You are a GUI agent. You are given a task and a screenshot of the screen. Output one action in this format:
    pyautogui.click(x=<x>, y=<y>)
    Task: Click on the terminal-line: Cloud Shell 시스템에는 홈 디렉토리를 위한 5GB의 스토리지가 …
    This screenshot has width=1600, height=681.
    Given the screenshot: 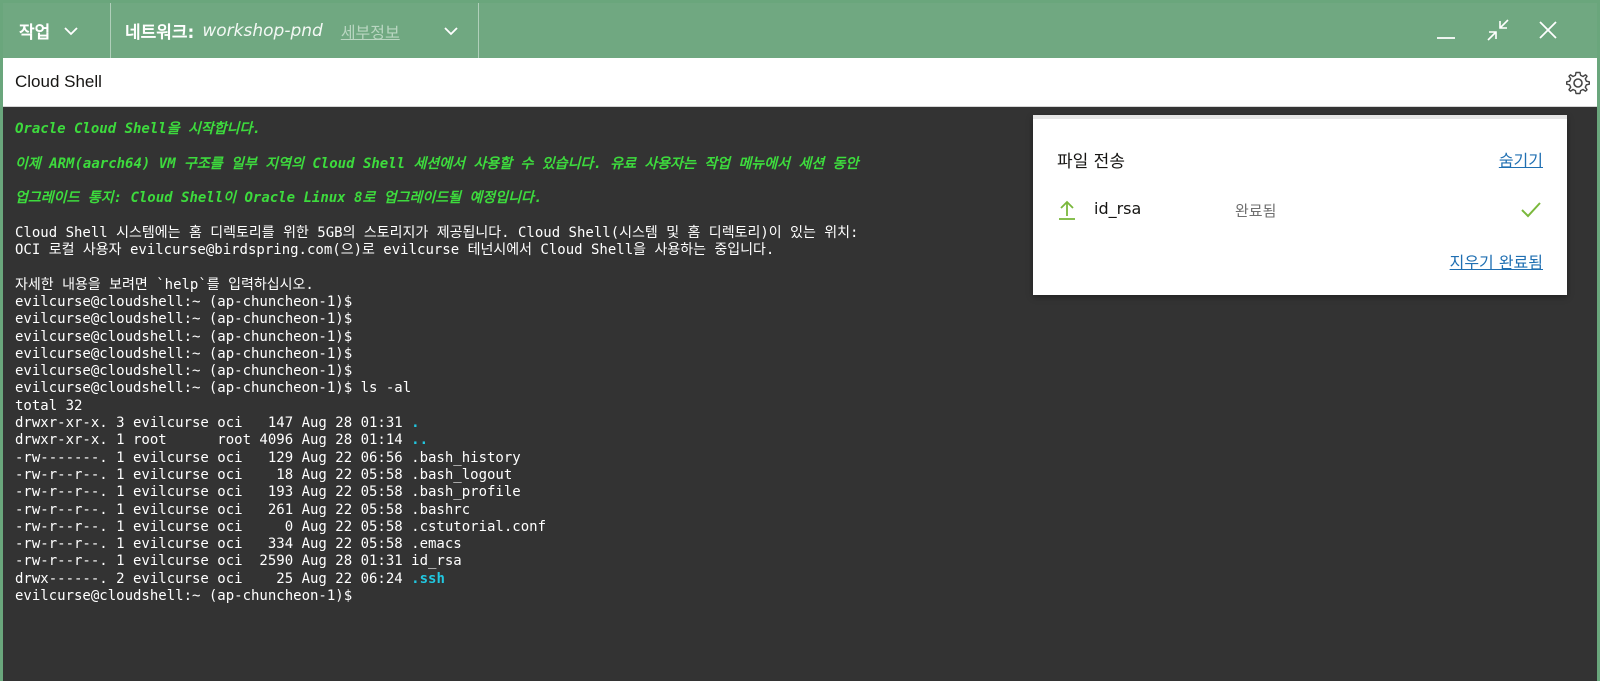 What is the action you would take?
    pyautogui.click(x=436, y=233)
    